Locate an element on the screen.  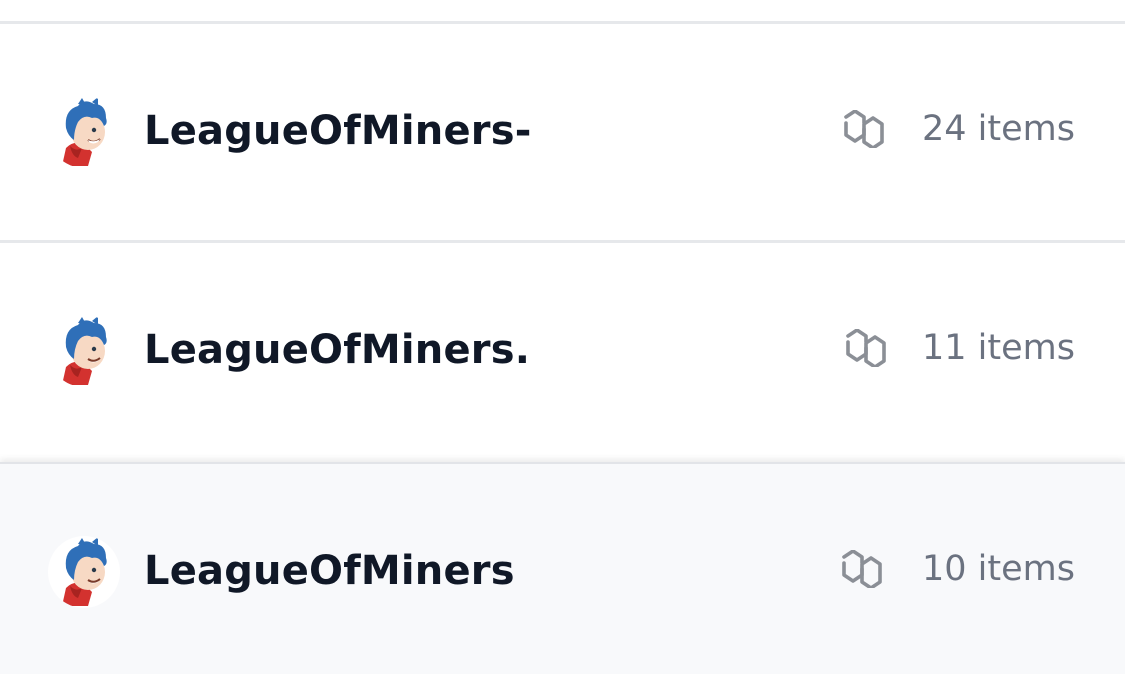
collection-name: LeagueOfMiners. is located at coordinates (337, 350).